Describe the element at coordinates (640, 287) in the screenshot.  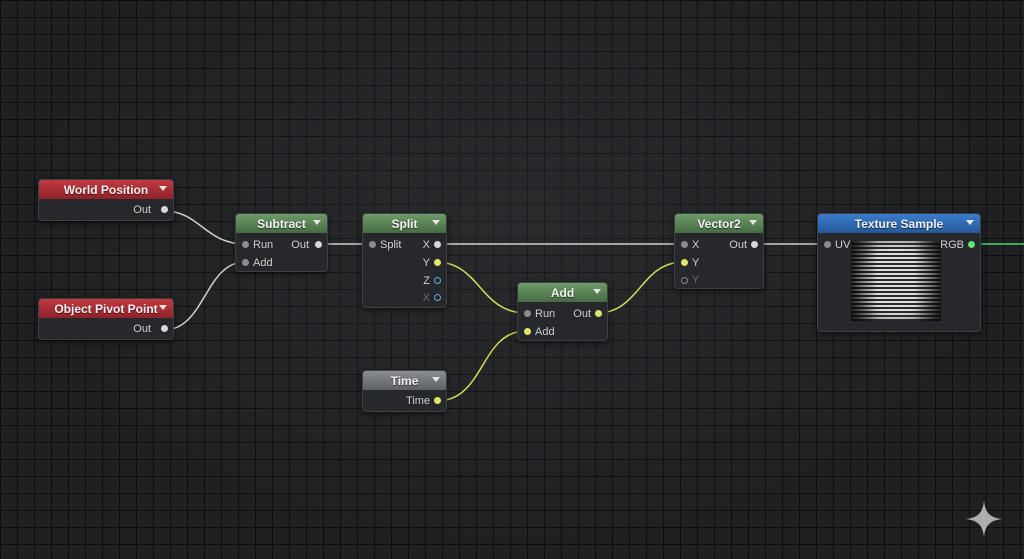
I see `wire-add-vector2` at that location.